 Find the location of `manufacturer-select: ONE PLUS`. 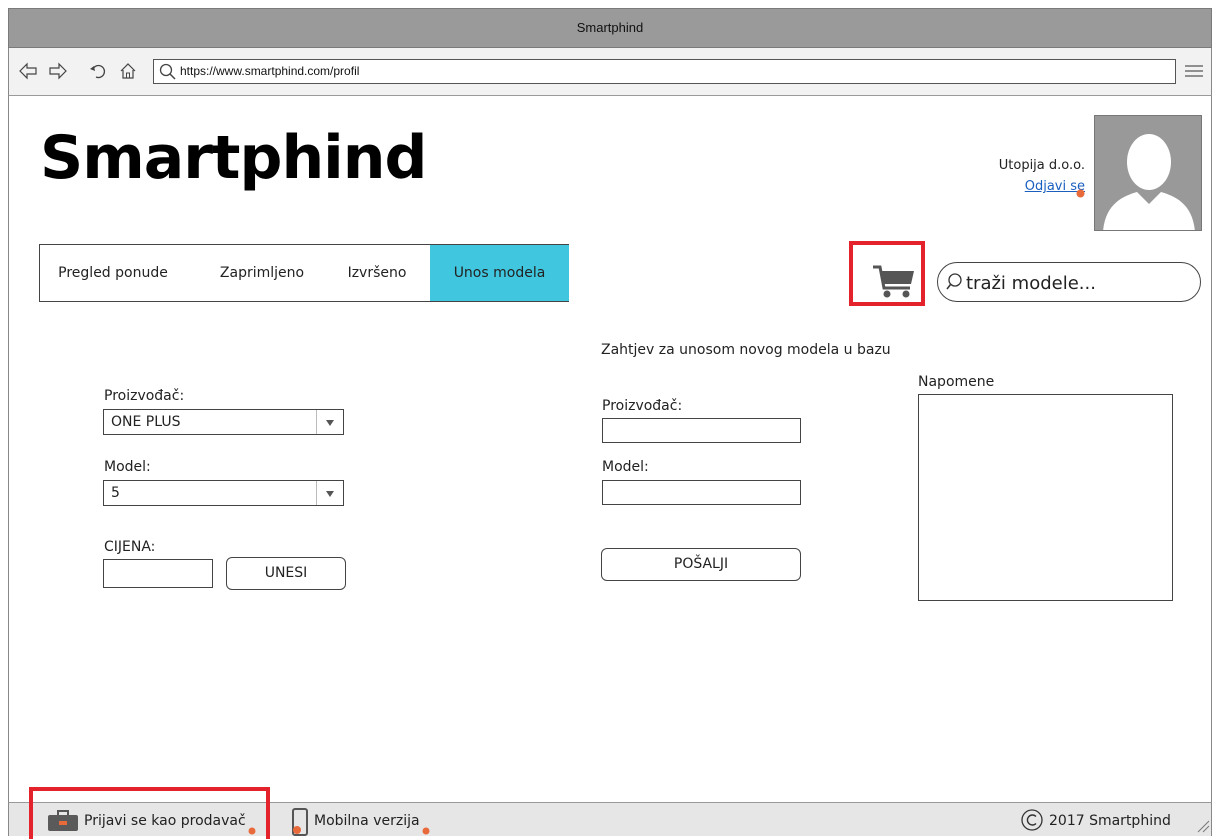

manufacturer-select: ONE PLUS is located at coordinates (223, 422).